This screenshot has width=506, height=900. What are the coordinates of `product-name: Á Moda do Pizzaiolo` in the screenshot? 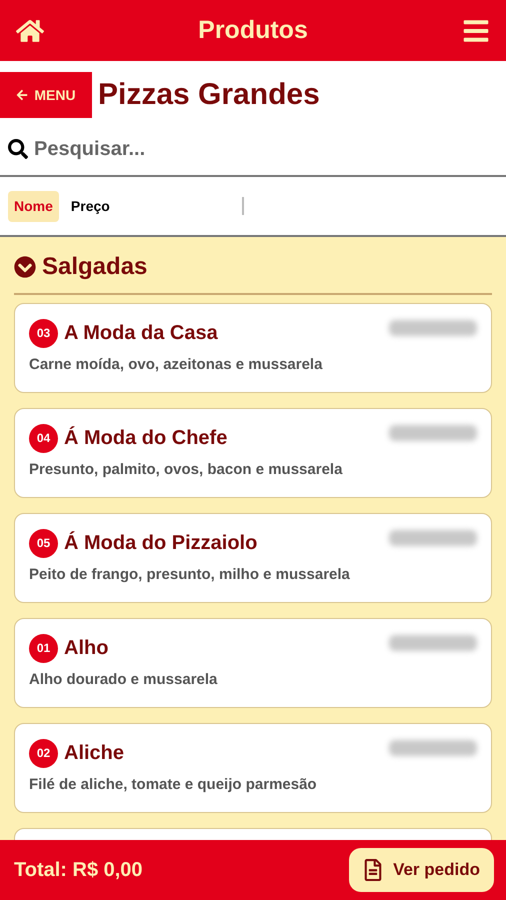 It's located at (161, 543).